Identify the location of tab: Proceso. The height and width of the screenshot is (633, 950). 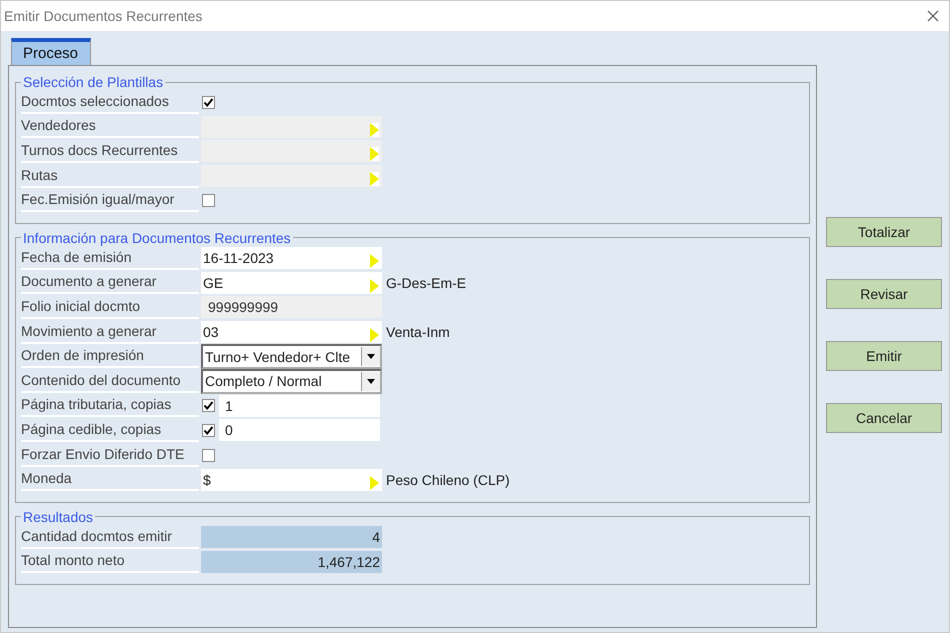
(51, 51).